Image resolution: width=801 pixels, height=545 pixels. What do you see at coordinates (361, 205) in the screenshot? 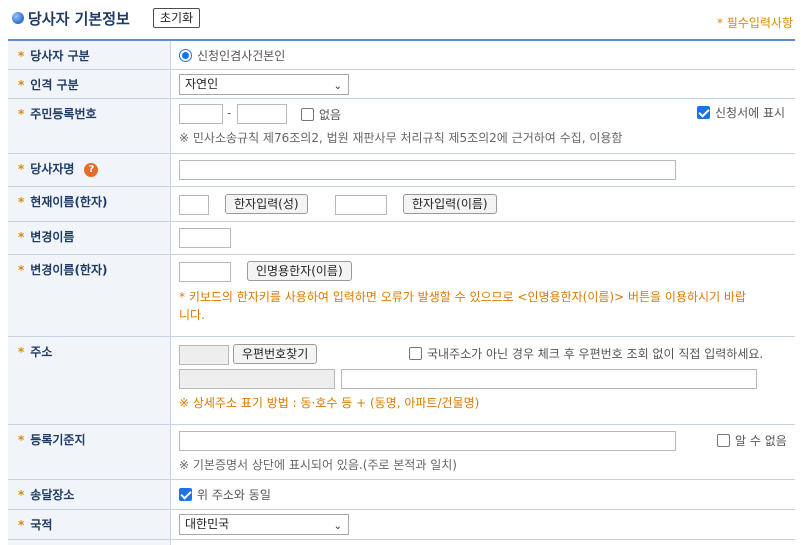
I see `hanja-name-input` at bounding box center [361, 205].